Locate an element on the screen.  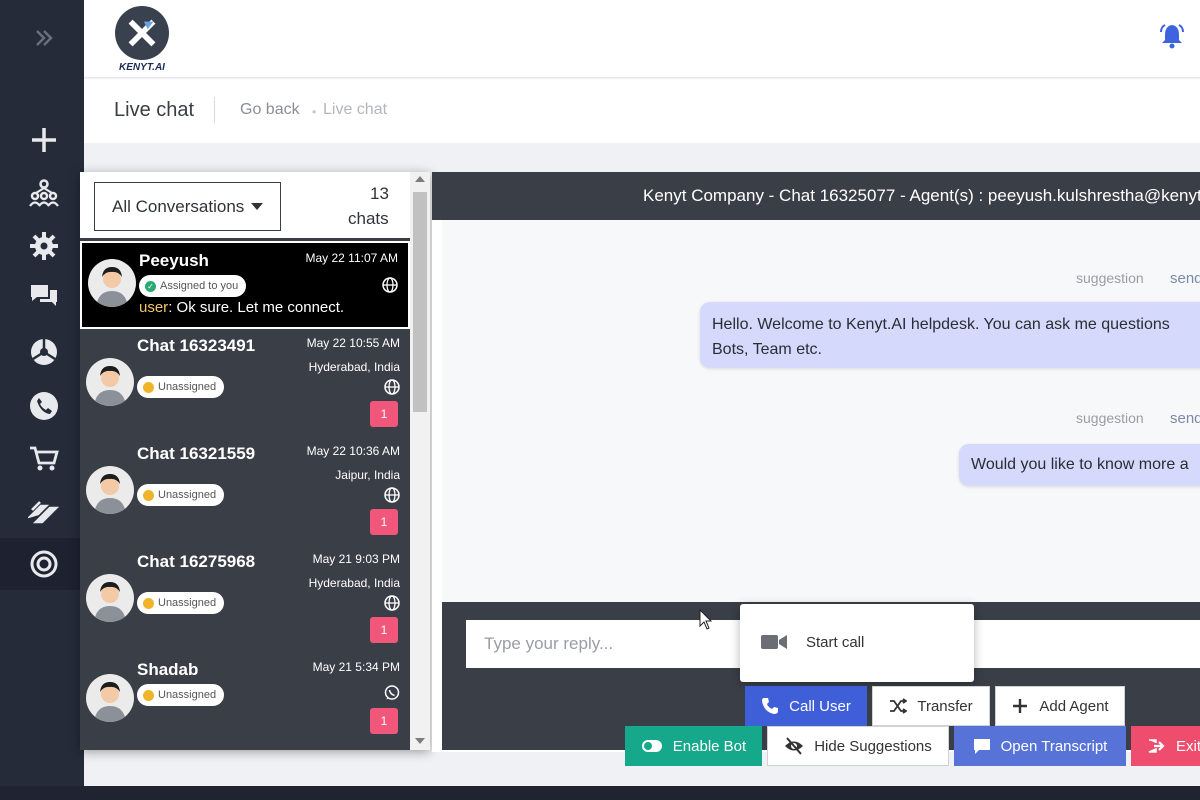
conversation-time: May 22 10:36 AM is located at coordinates (353, 451).